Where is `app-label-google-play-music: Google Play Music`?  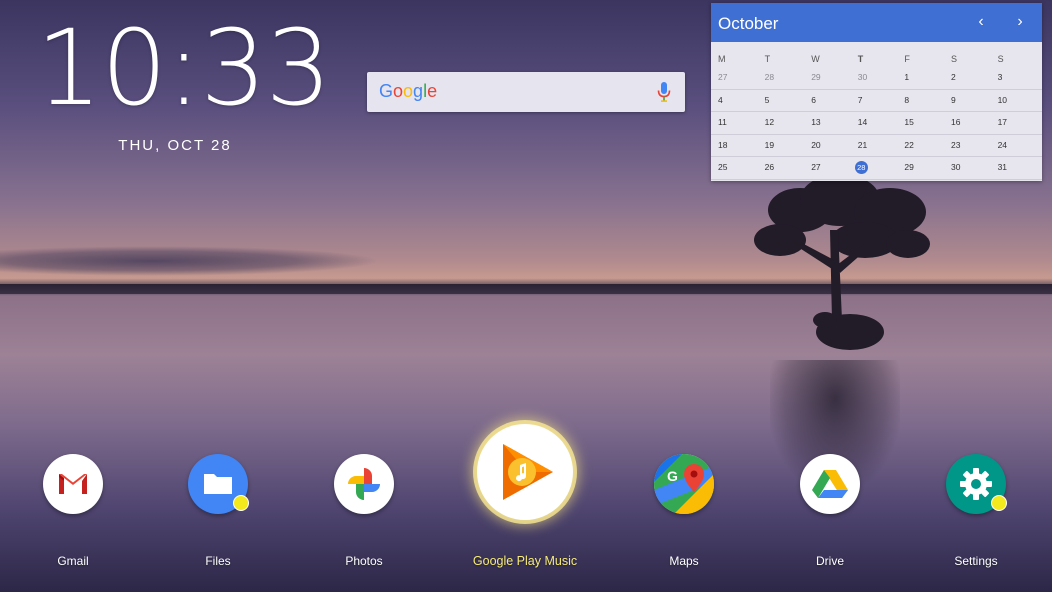
app-label-google-play-music: Google Play Music is located at coordinates (525, 561).